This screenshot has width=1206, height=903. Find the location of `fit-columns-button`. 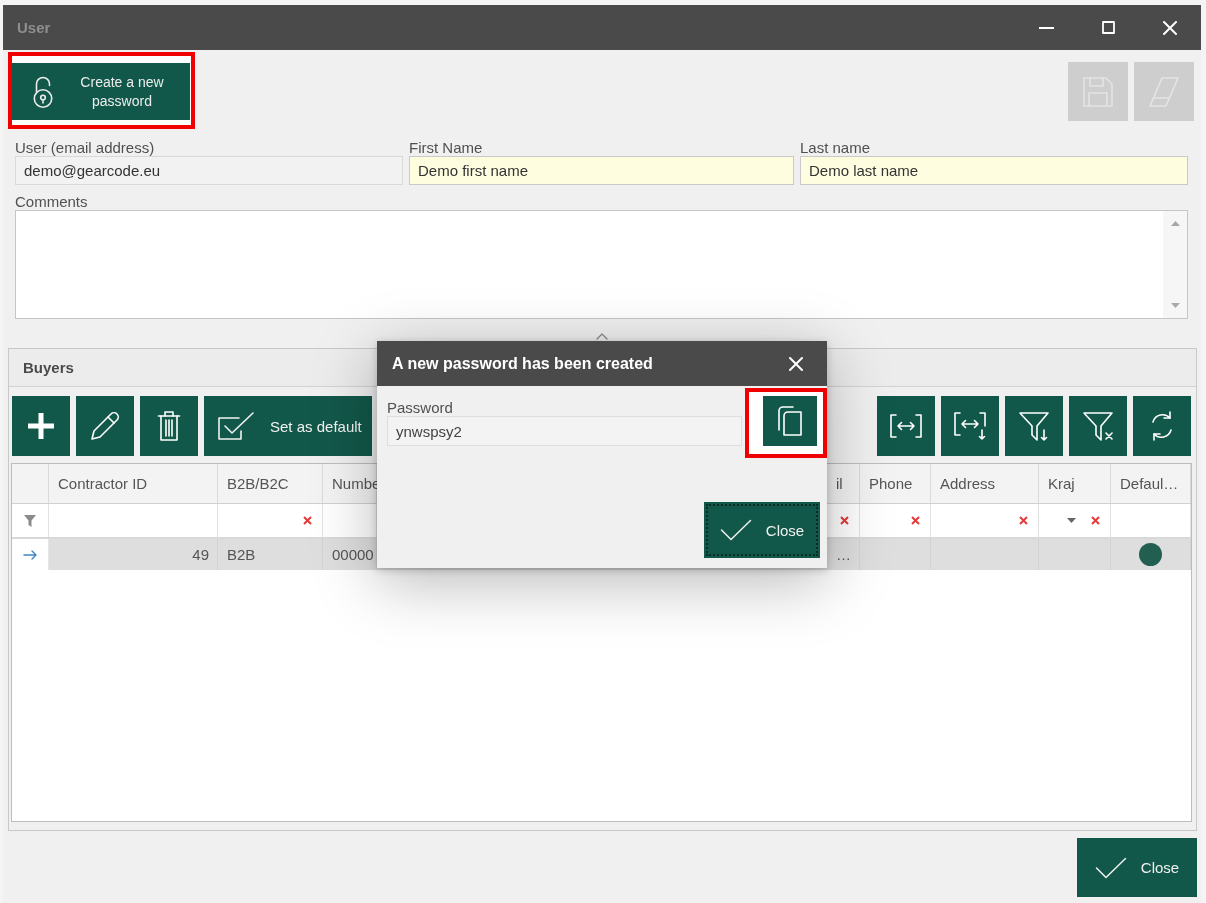

fit-columns-button is located at coordinates (906, 426).